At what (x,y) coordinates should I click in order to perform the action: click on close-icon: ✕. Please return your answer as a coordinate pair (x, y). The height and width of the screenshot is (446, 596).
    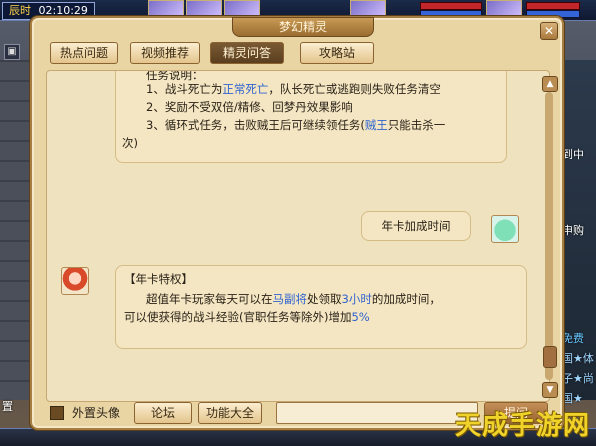
    Looking at the image, I should click on (549, 31).